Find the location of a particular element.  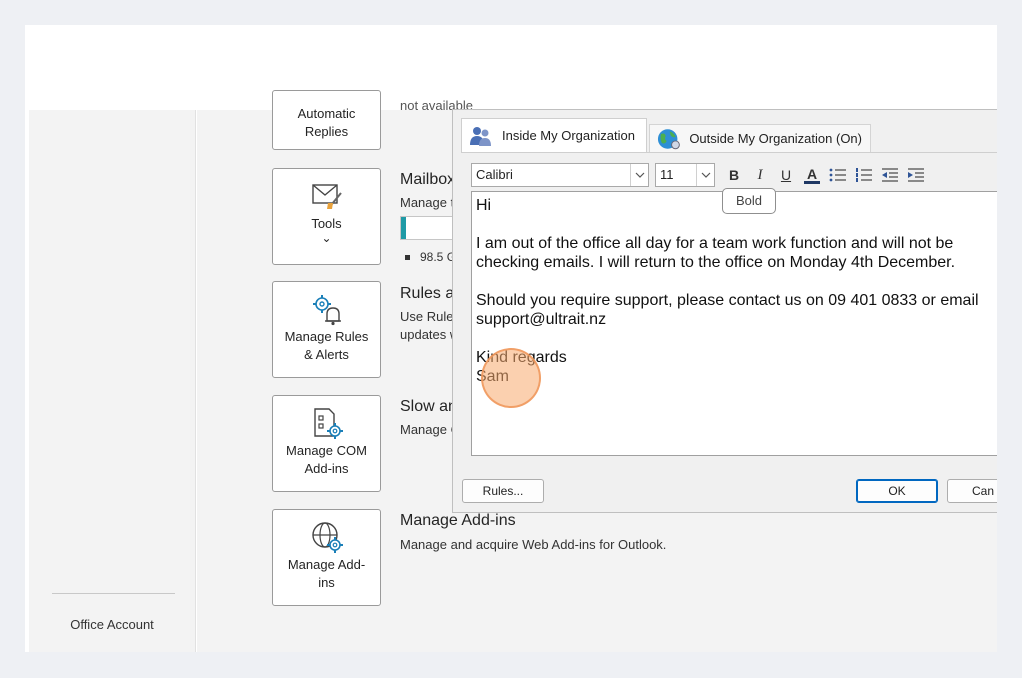

numbering-button is located at coordinates (864, 175).